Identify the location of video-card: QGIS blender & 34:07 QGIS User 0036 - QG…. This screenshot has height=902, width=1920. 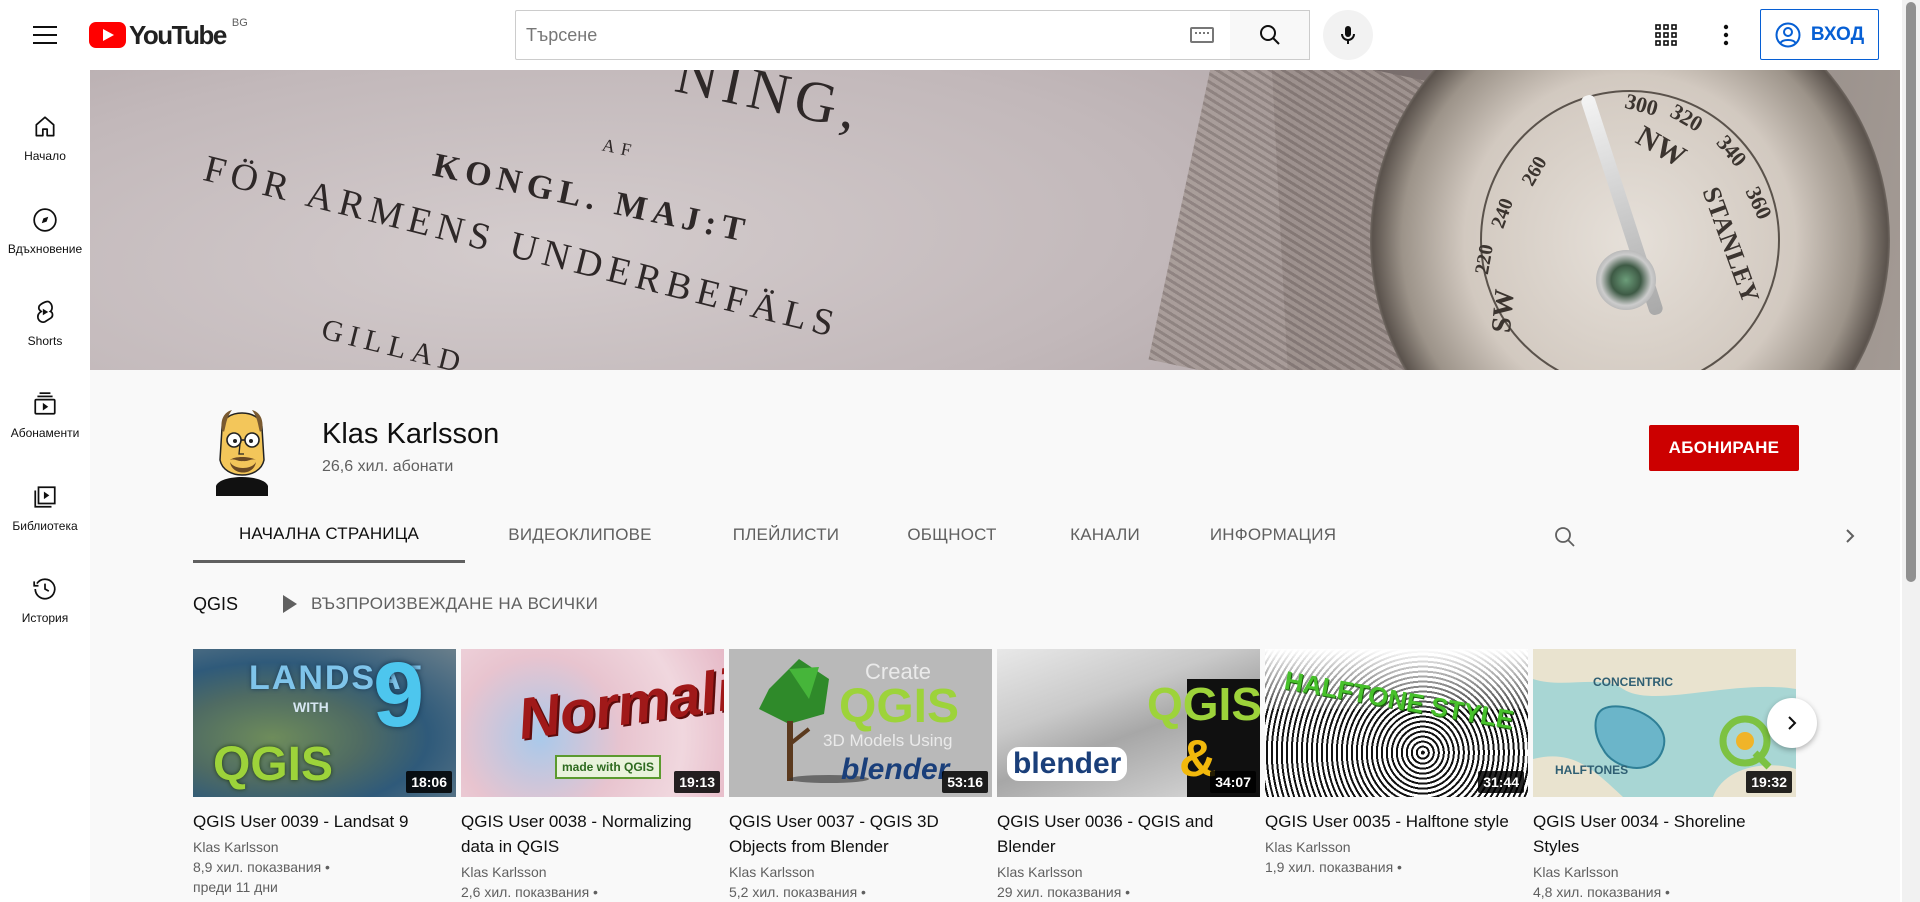
(1128, 774).